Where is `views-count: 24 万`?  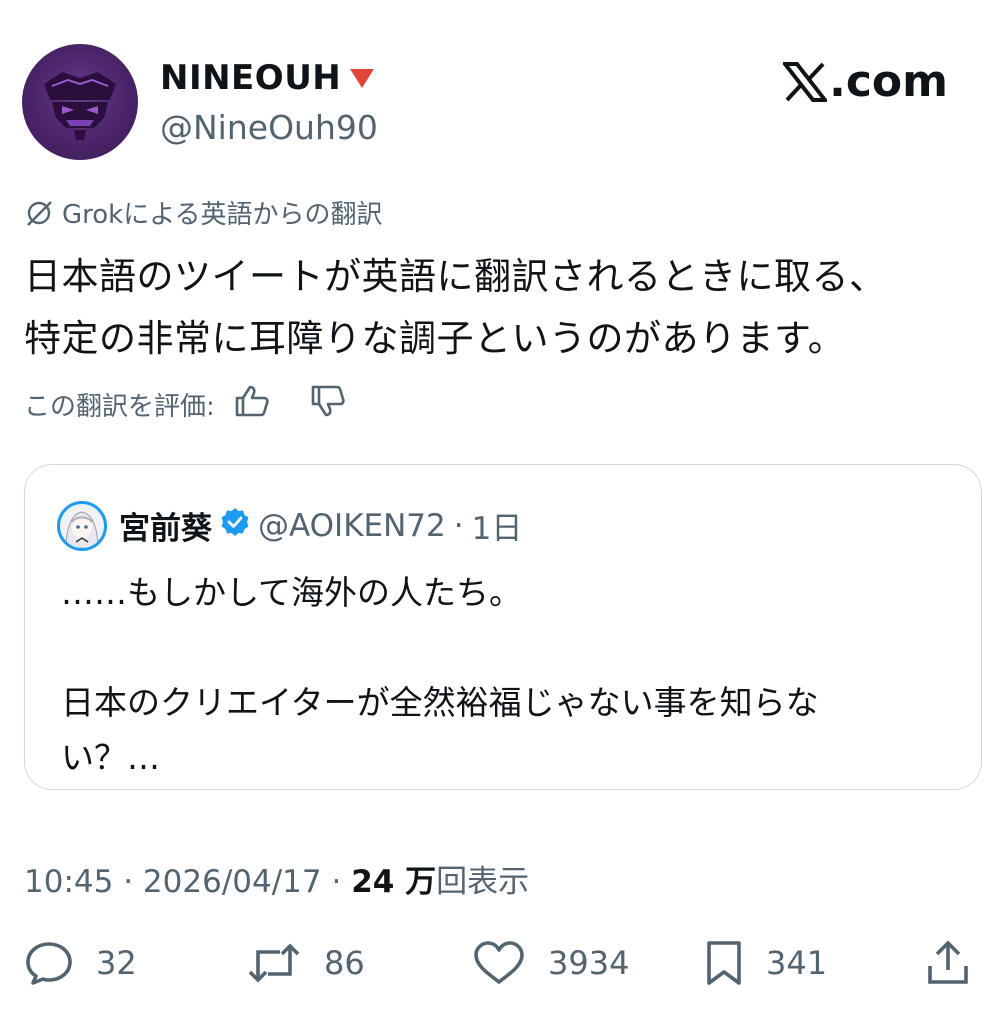
views-count: 24 万 is located at coordinates (394, 882).